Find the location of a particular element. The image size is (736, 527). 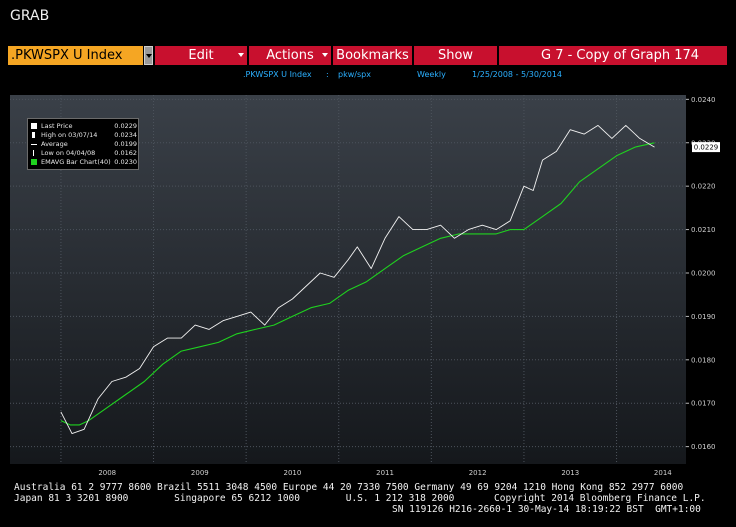

legend-label: Average is located at coordinates (54, 144).